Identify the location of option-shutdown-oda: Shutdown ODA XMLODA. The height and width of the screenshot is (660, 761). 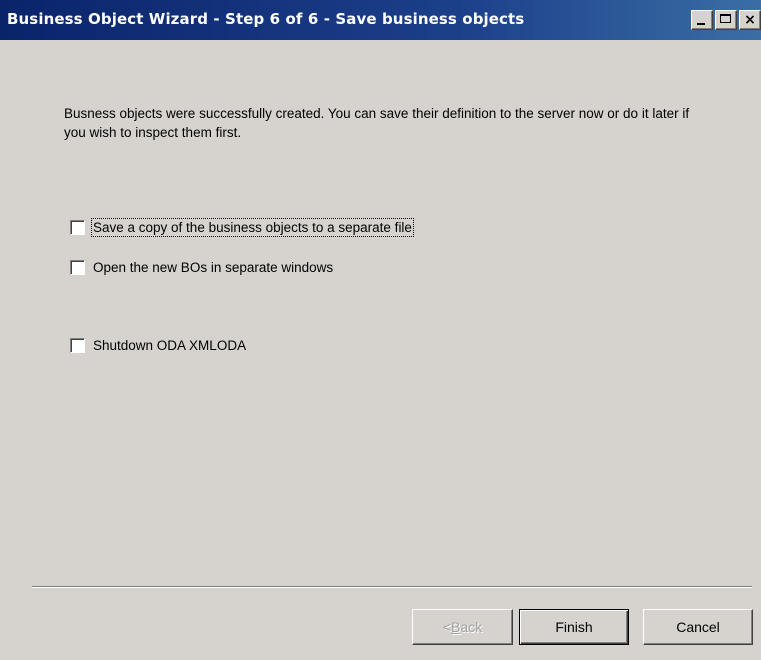
(158, 345).